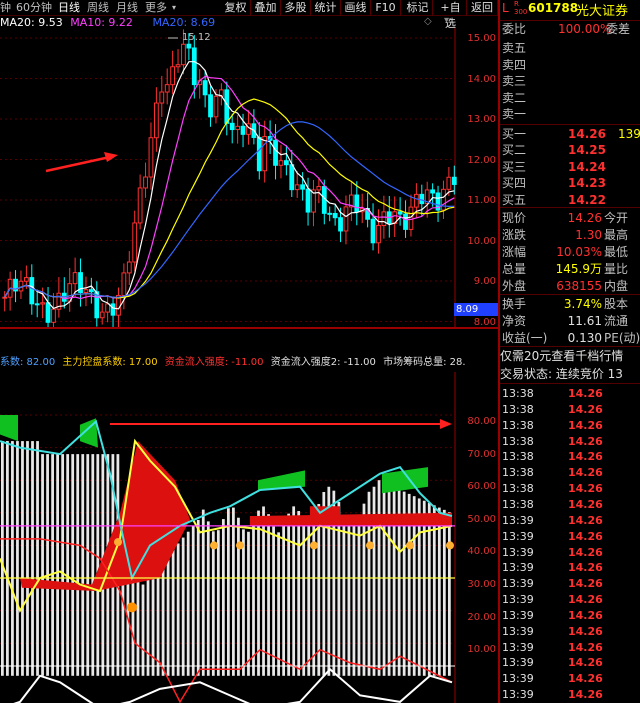 The image size is (640, 703). Describe the element at coordinates (570, 338) in the screenshot. I see `stat-row: 收益(一) 0.130 PE(动)` at that location.